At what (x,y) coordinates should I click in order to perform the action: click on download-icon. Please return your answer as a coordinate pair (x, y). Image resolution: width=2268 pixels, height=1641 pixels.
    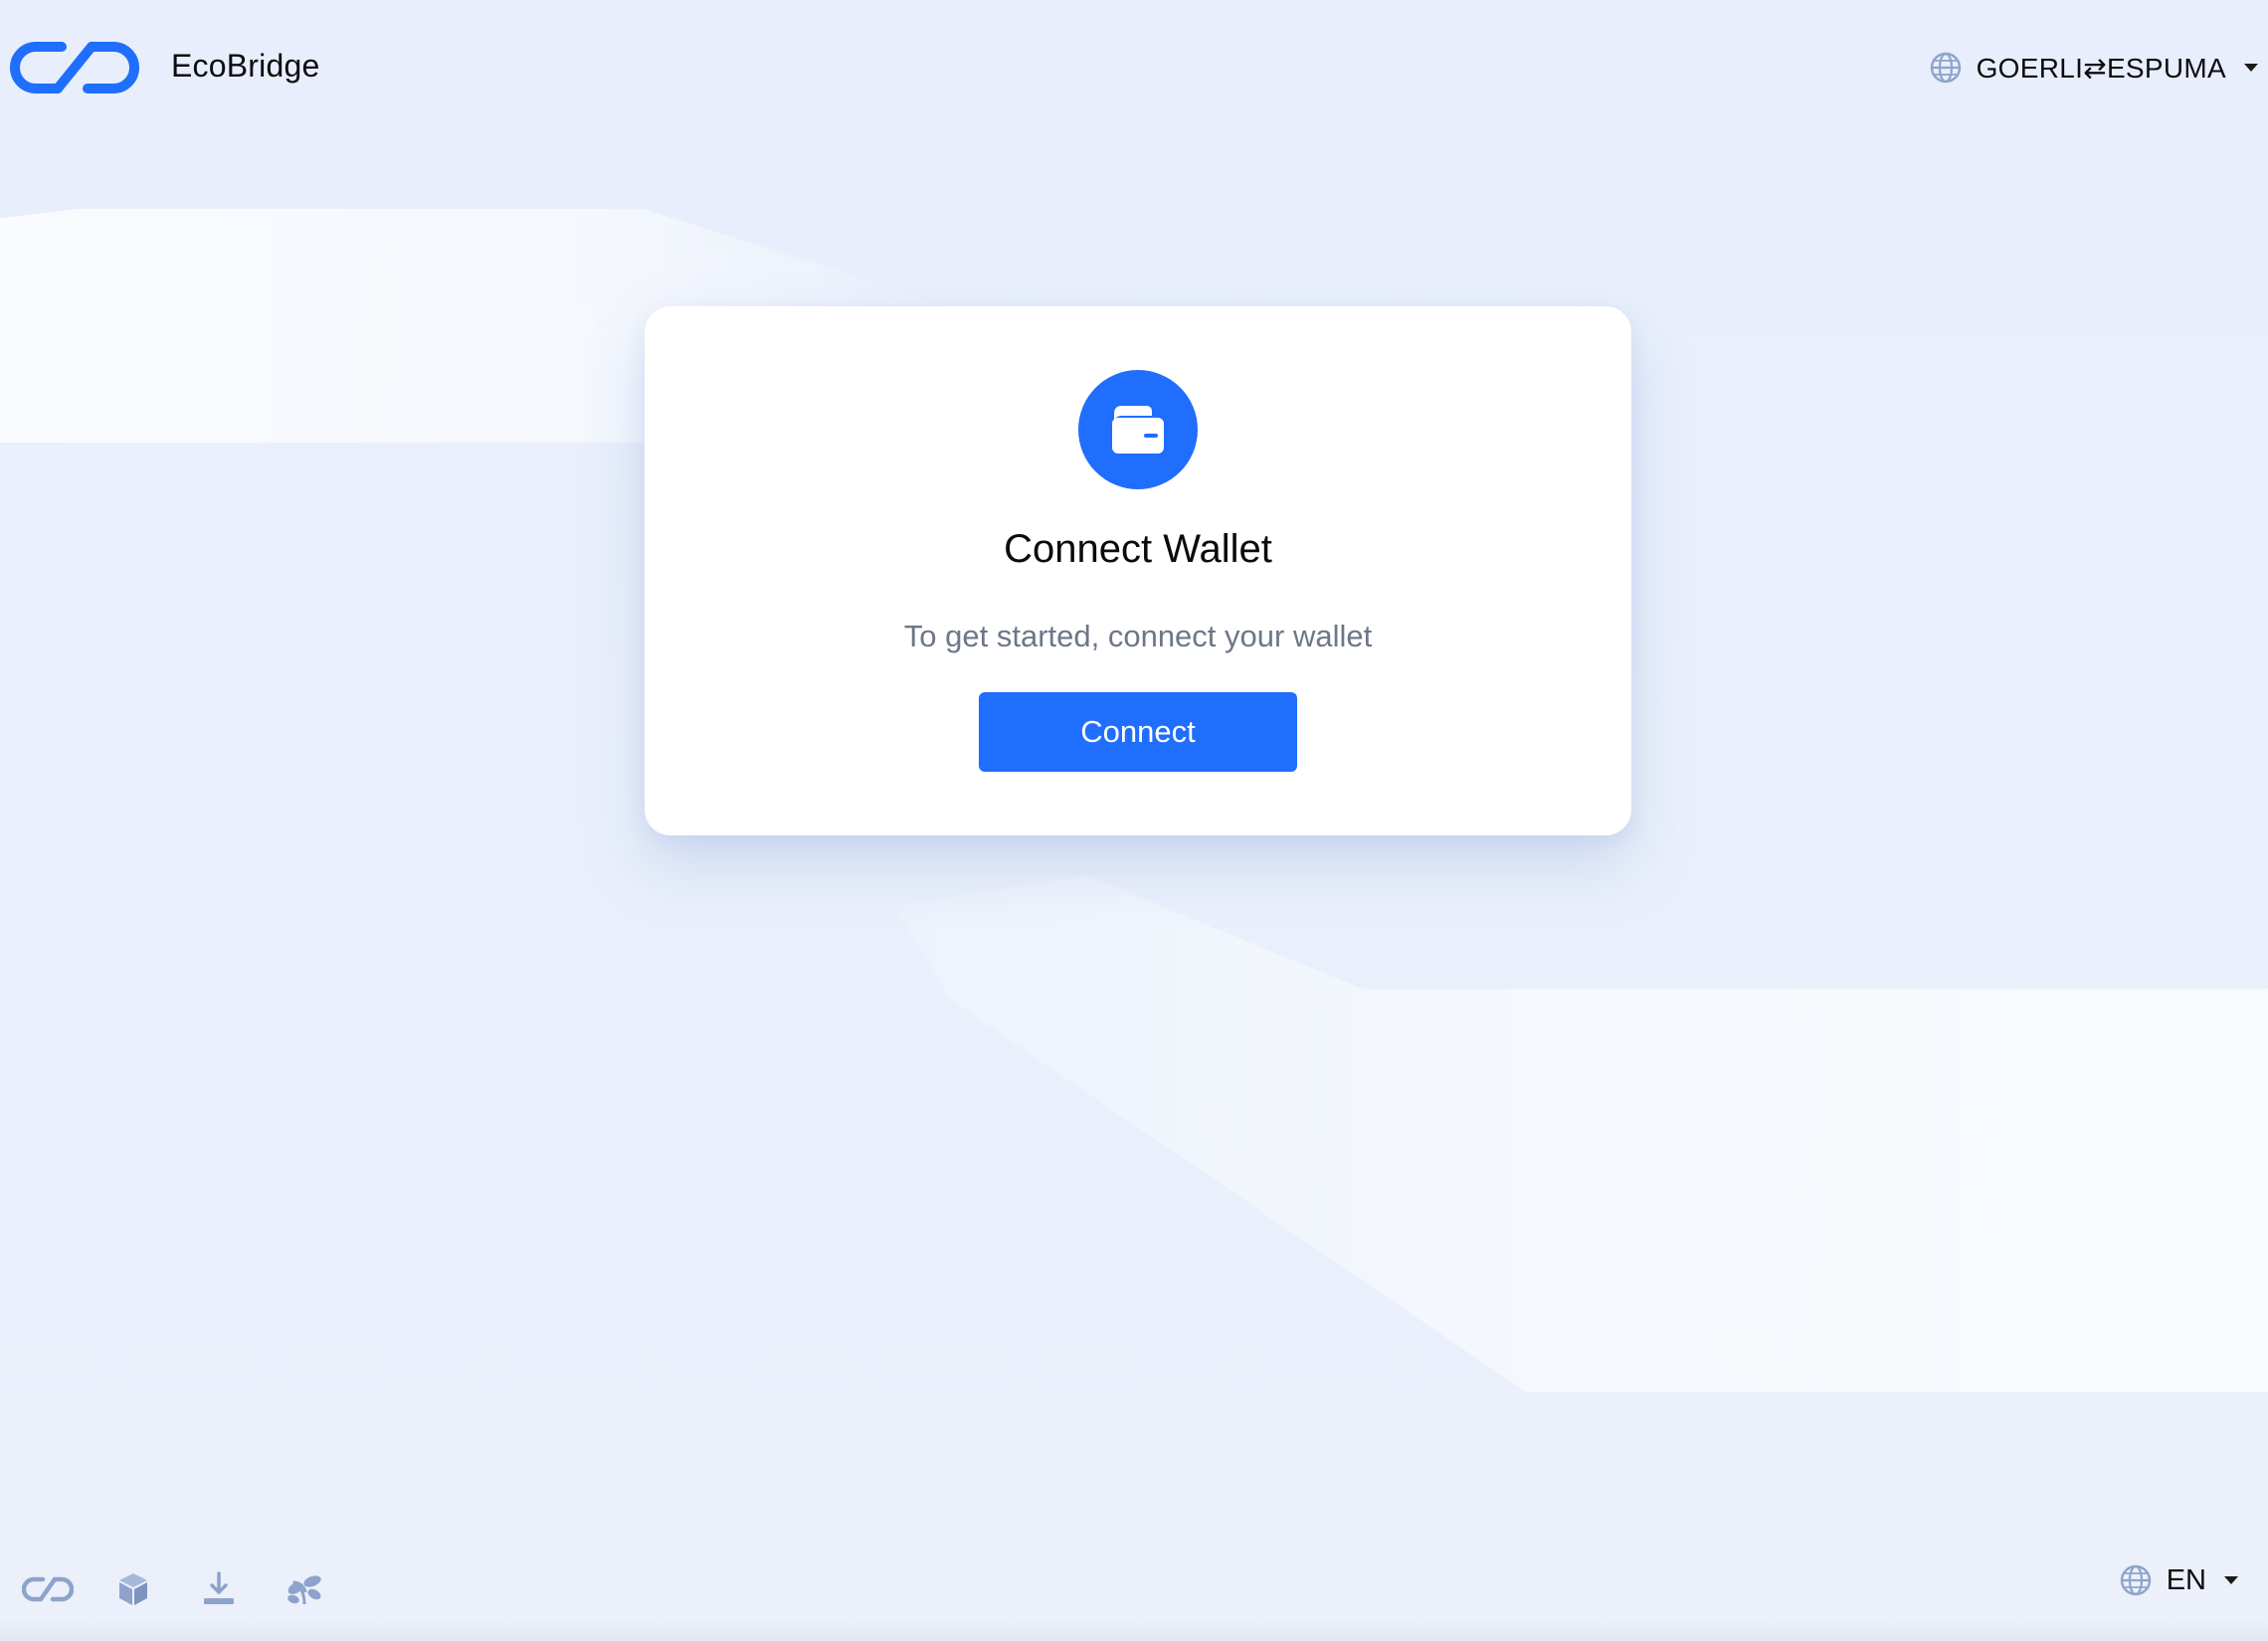
    Looking at the image, I should click on (219, 1589).